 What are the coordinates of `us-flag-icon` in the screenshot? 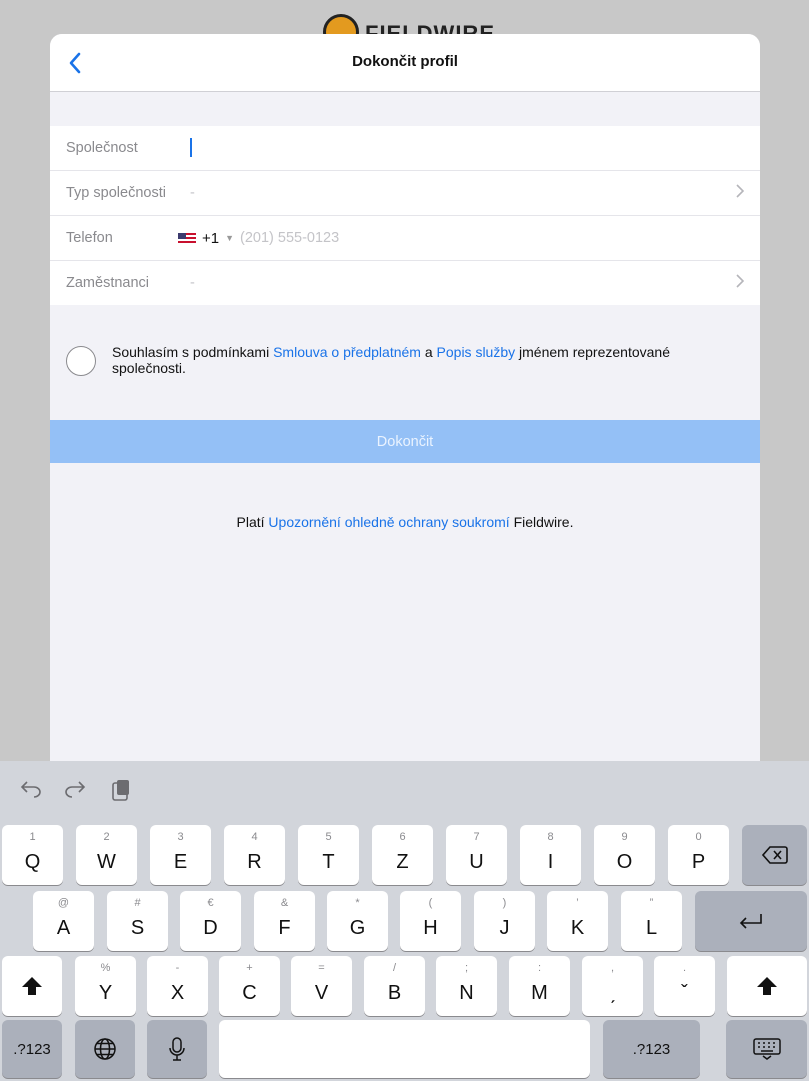 It's located at (187, 238).